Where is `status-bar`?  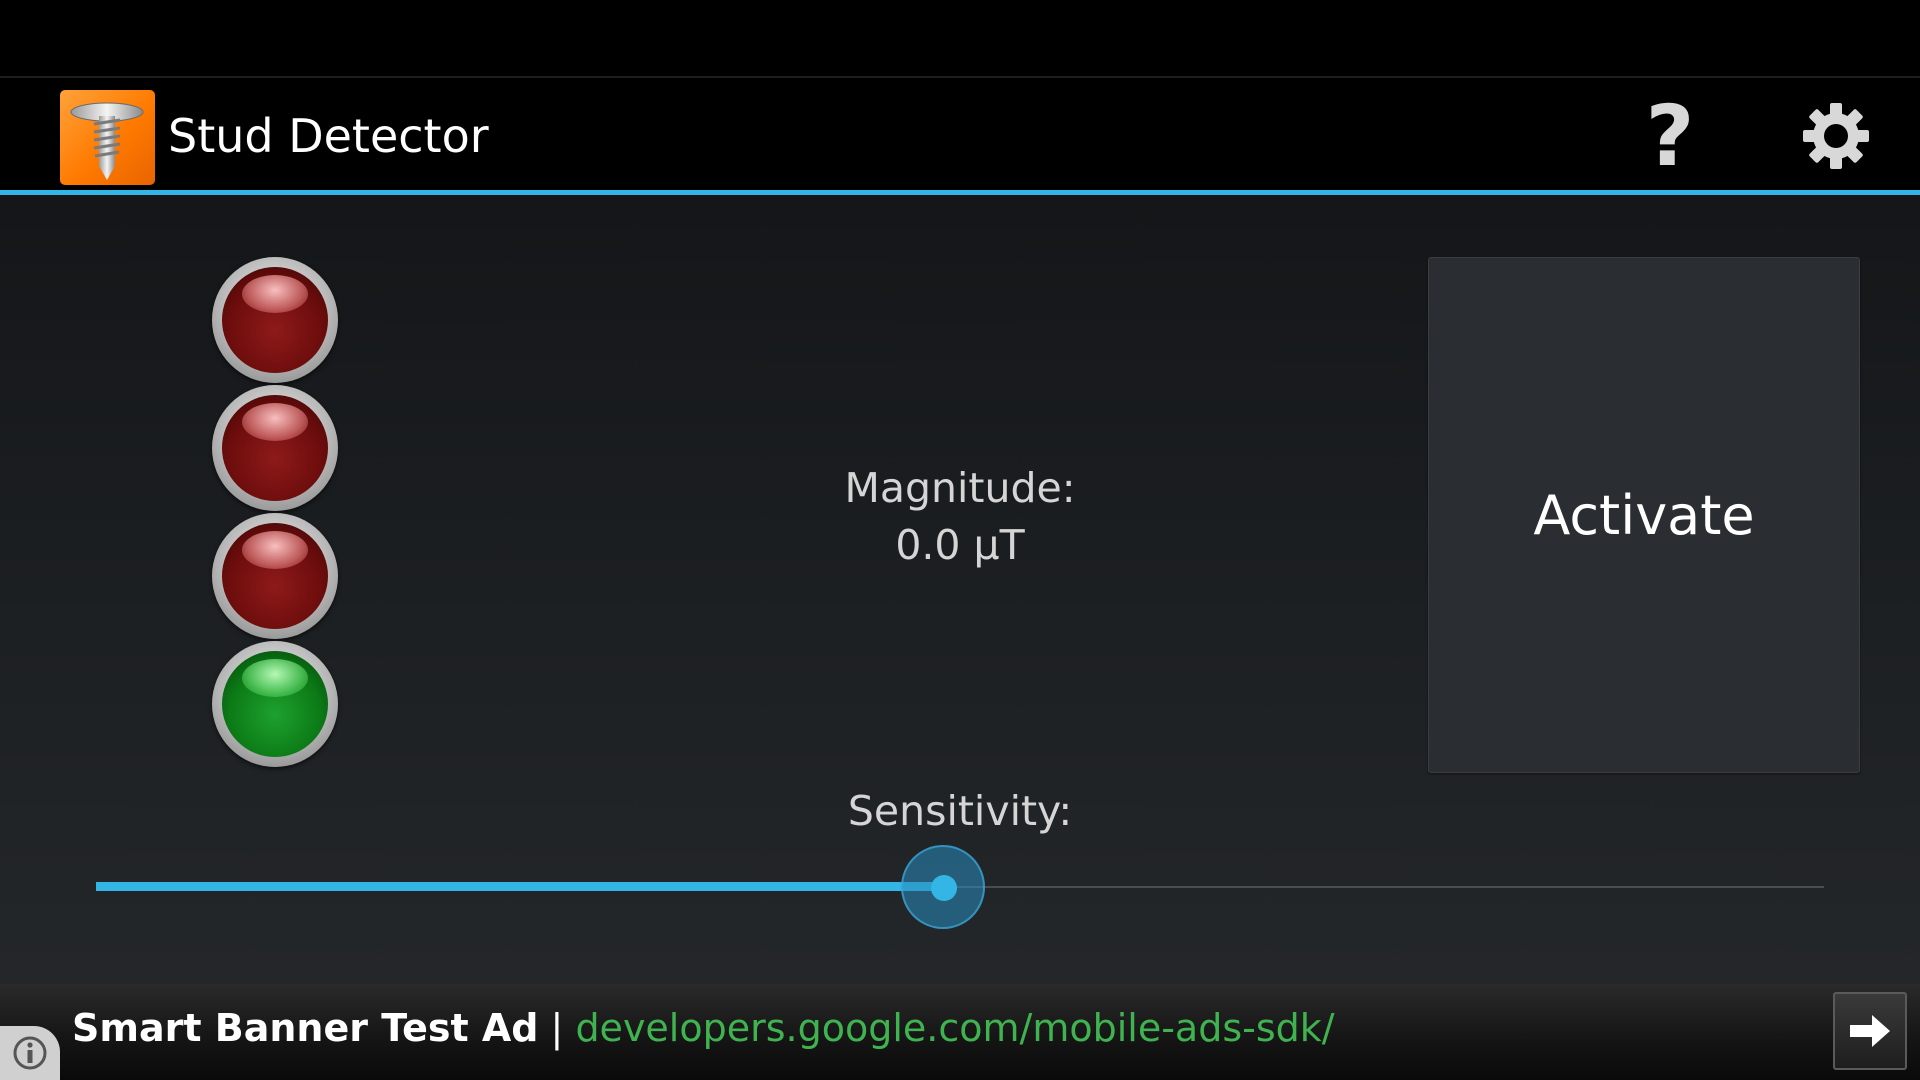
status-bar is located at coordinates (960, 38).